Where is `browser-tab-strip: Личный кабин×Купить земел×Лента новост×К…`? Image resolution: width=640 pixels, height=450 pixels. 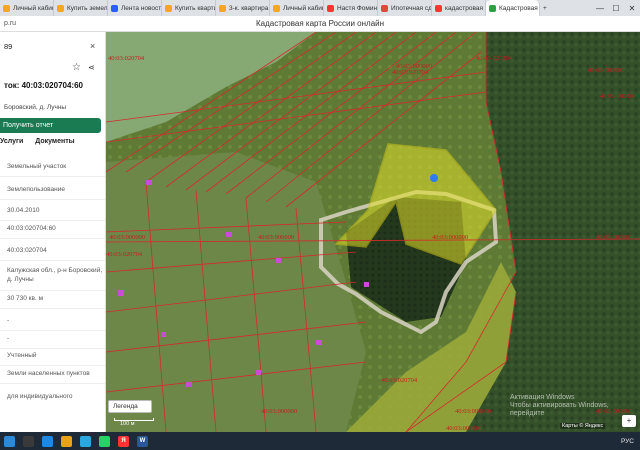
browser-tab-strip: Личный кабин×Купить земел×Лента новост×К… is located at coordinates (320, 8).